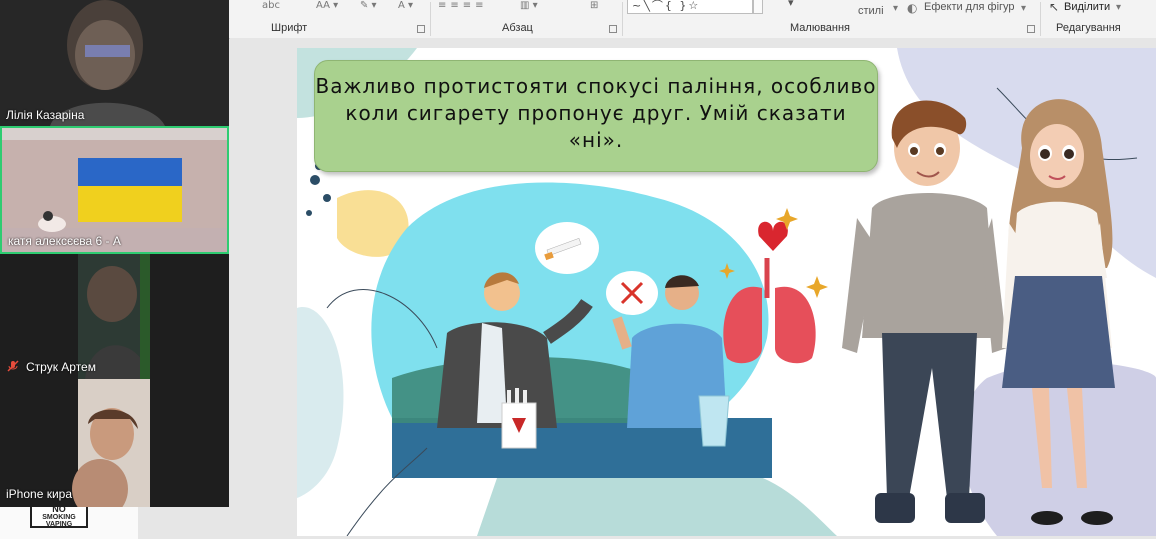 The height and width of the screenshot is (539, 1156). Describe the element at coordinates (758, 7) in the screenshot. I see `shapes-gallery-scroll` at that location.